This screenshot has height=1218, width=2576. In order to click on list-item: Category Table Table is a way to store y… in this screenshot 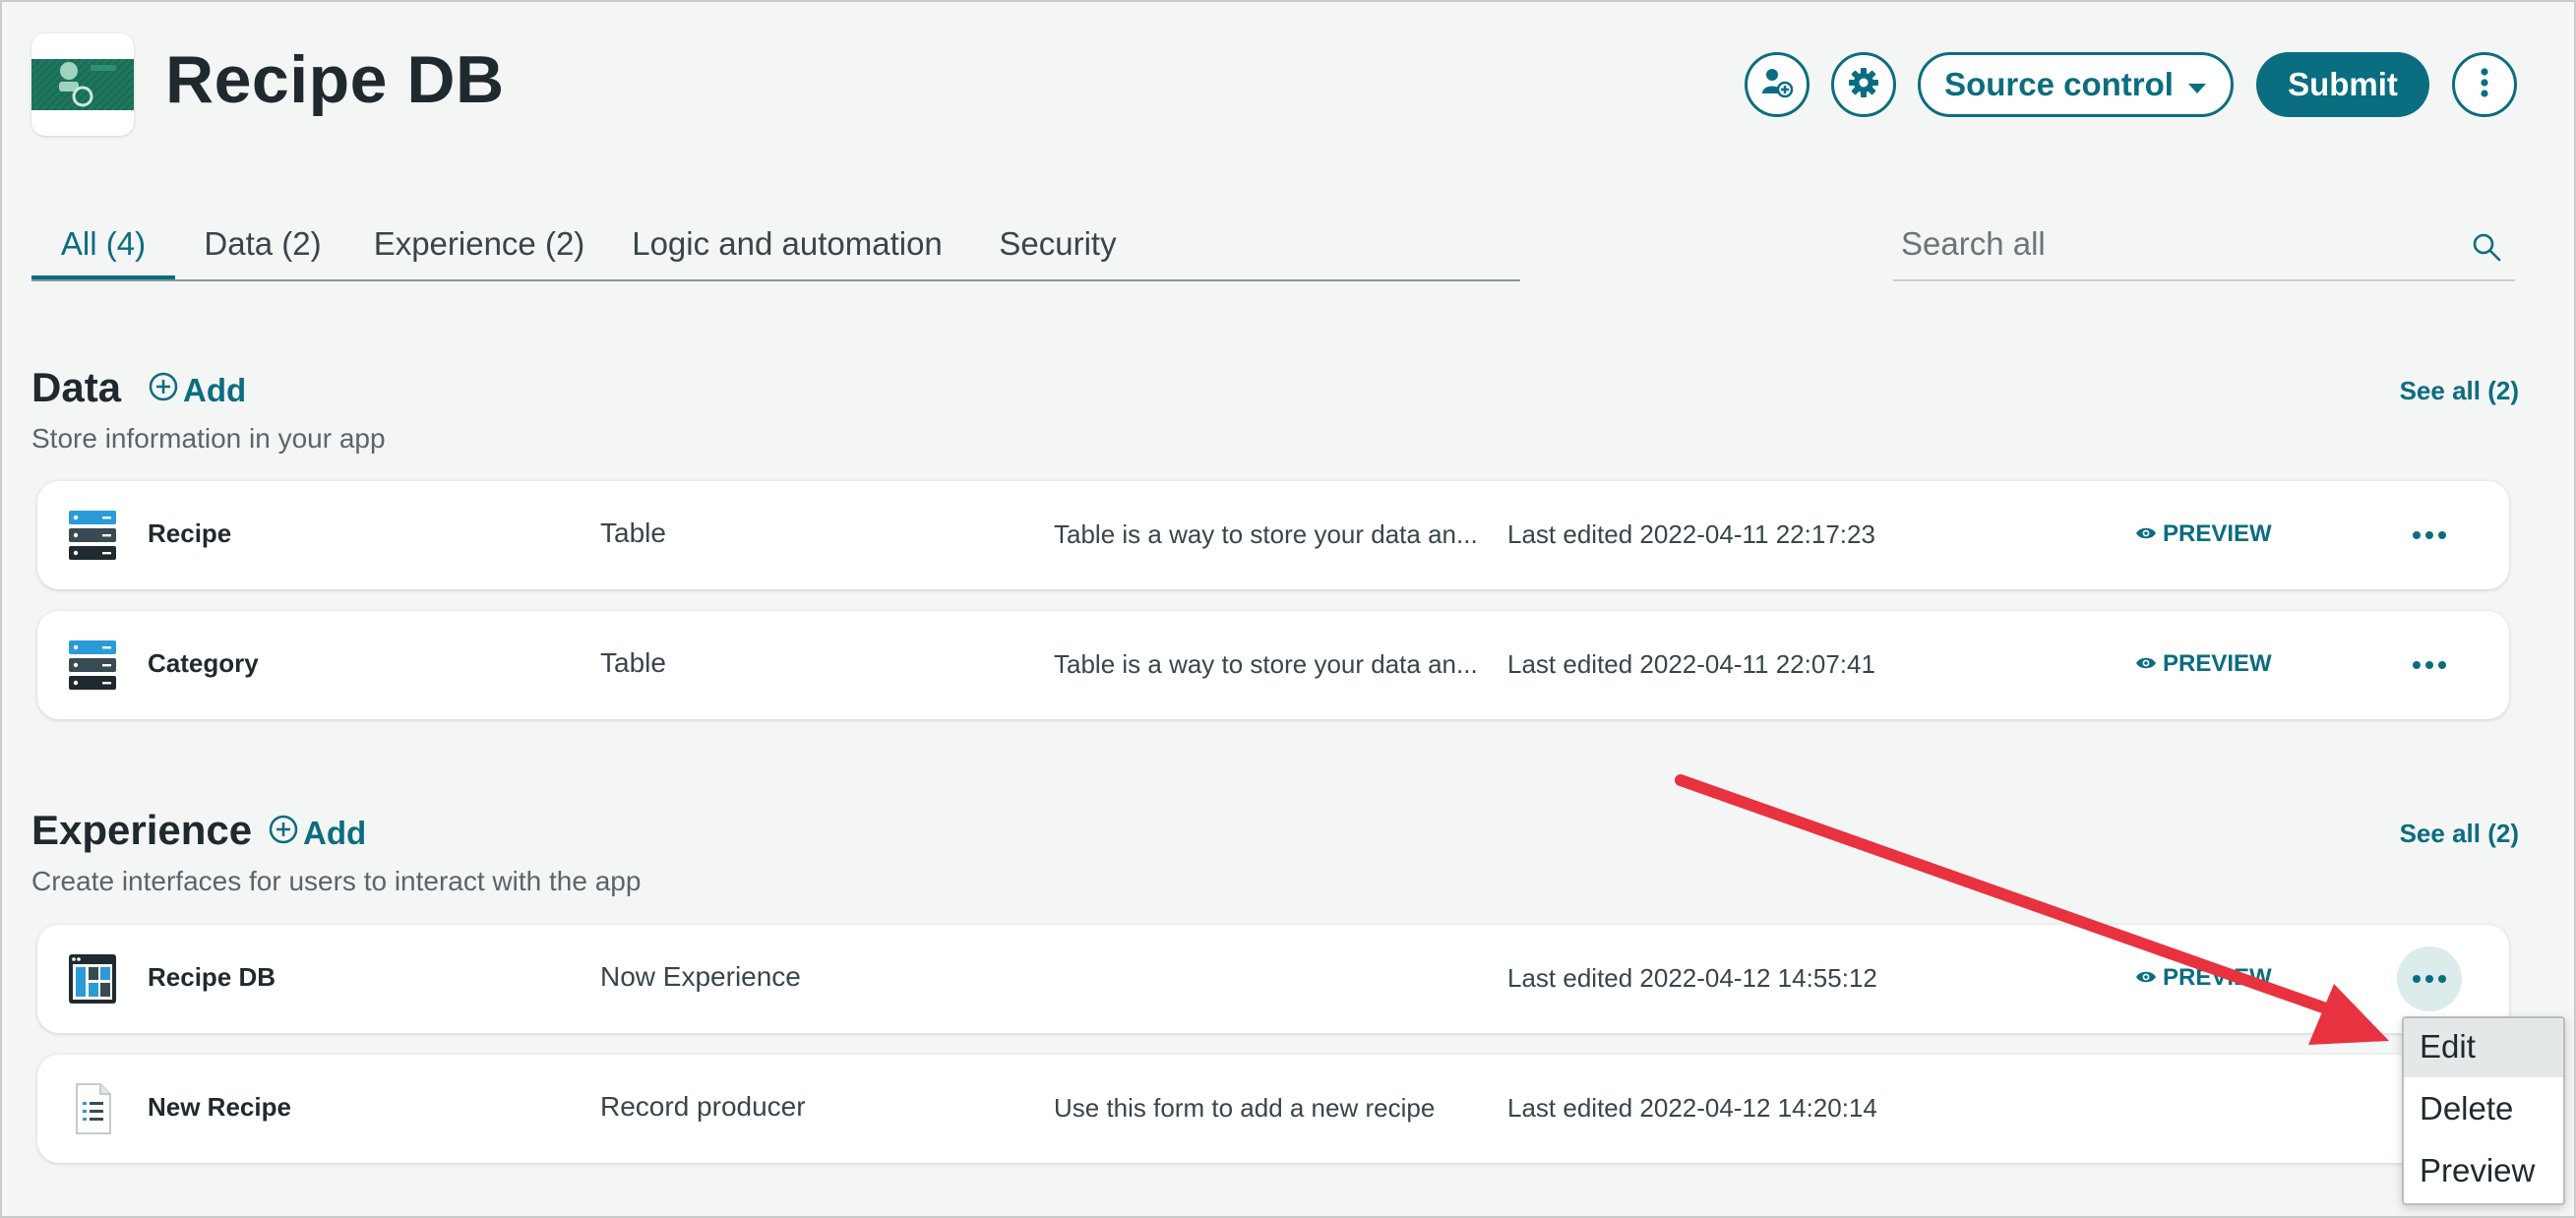, I will do `click(1273, 665)`.